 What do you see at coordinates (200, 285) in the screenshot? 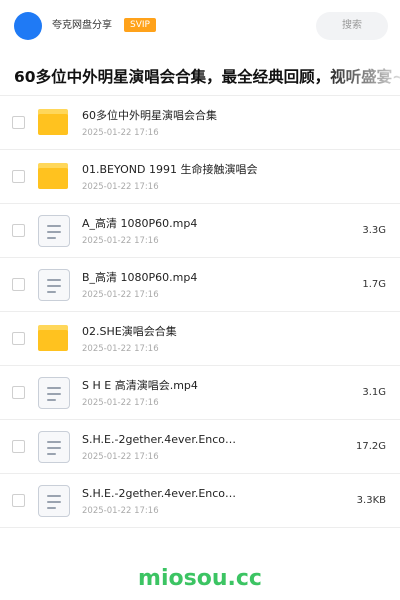
I see `list-item: B_高清 1080P60.mp4 2025-01-22 17:16 1.7G` at bounding box center [200, 285].